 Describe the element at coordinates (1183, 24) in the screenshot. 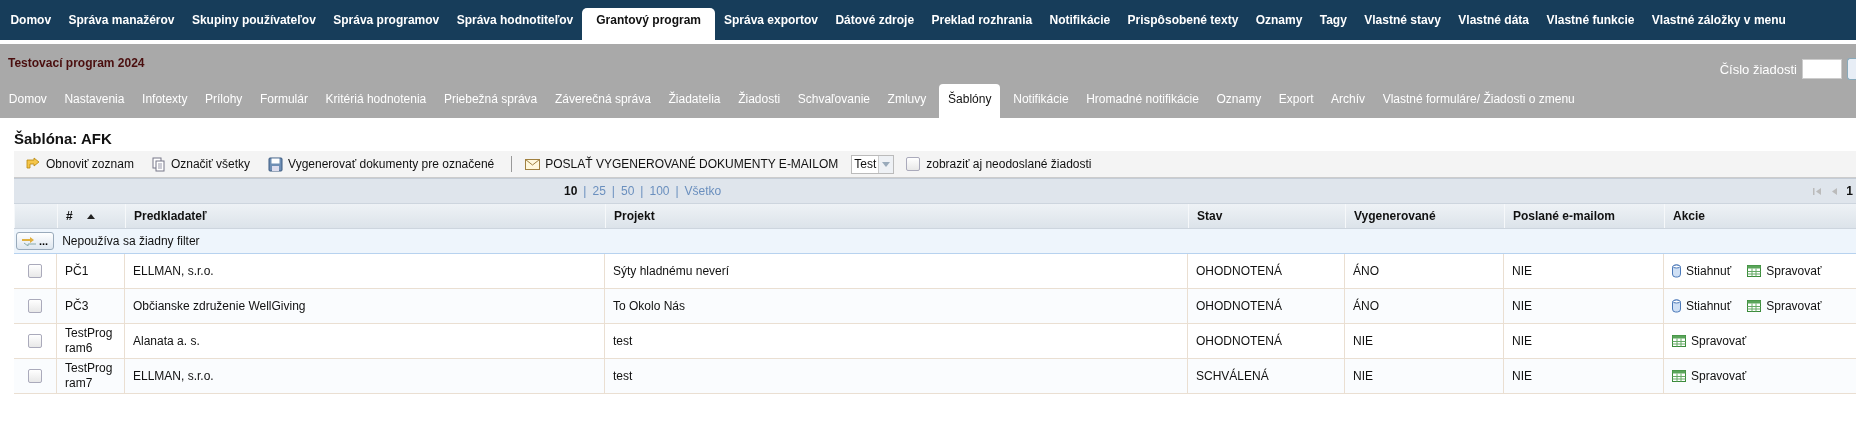

I see `nav-tab: Prispôsobené texty` at that location.